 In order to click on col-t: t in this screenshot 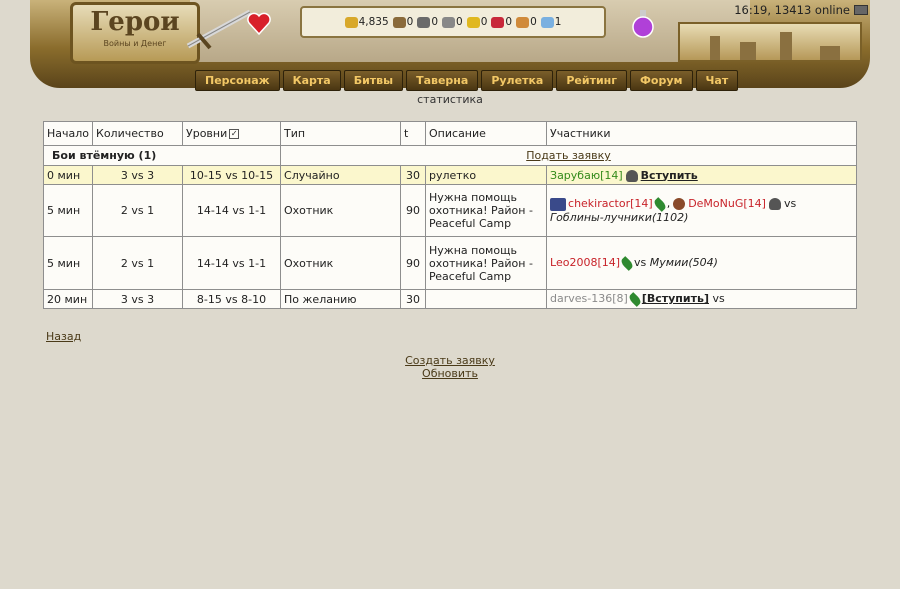, I will do `click(413, 133)`.